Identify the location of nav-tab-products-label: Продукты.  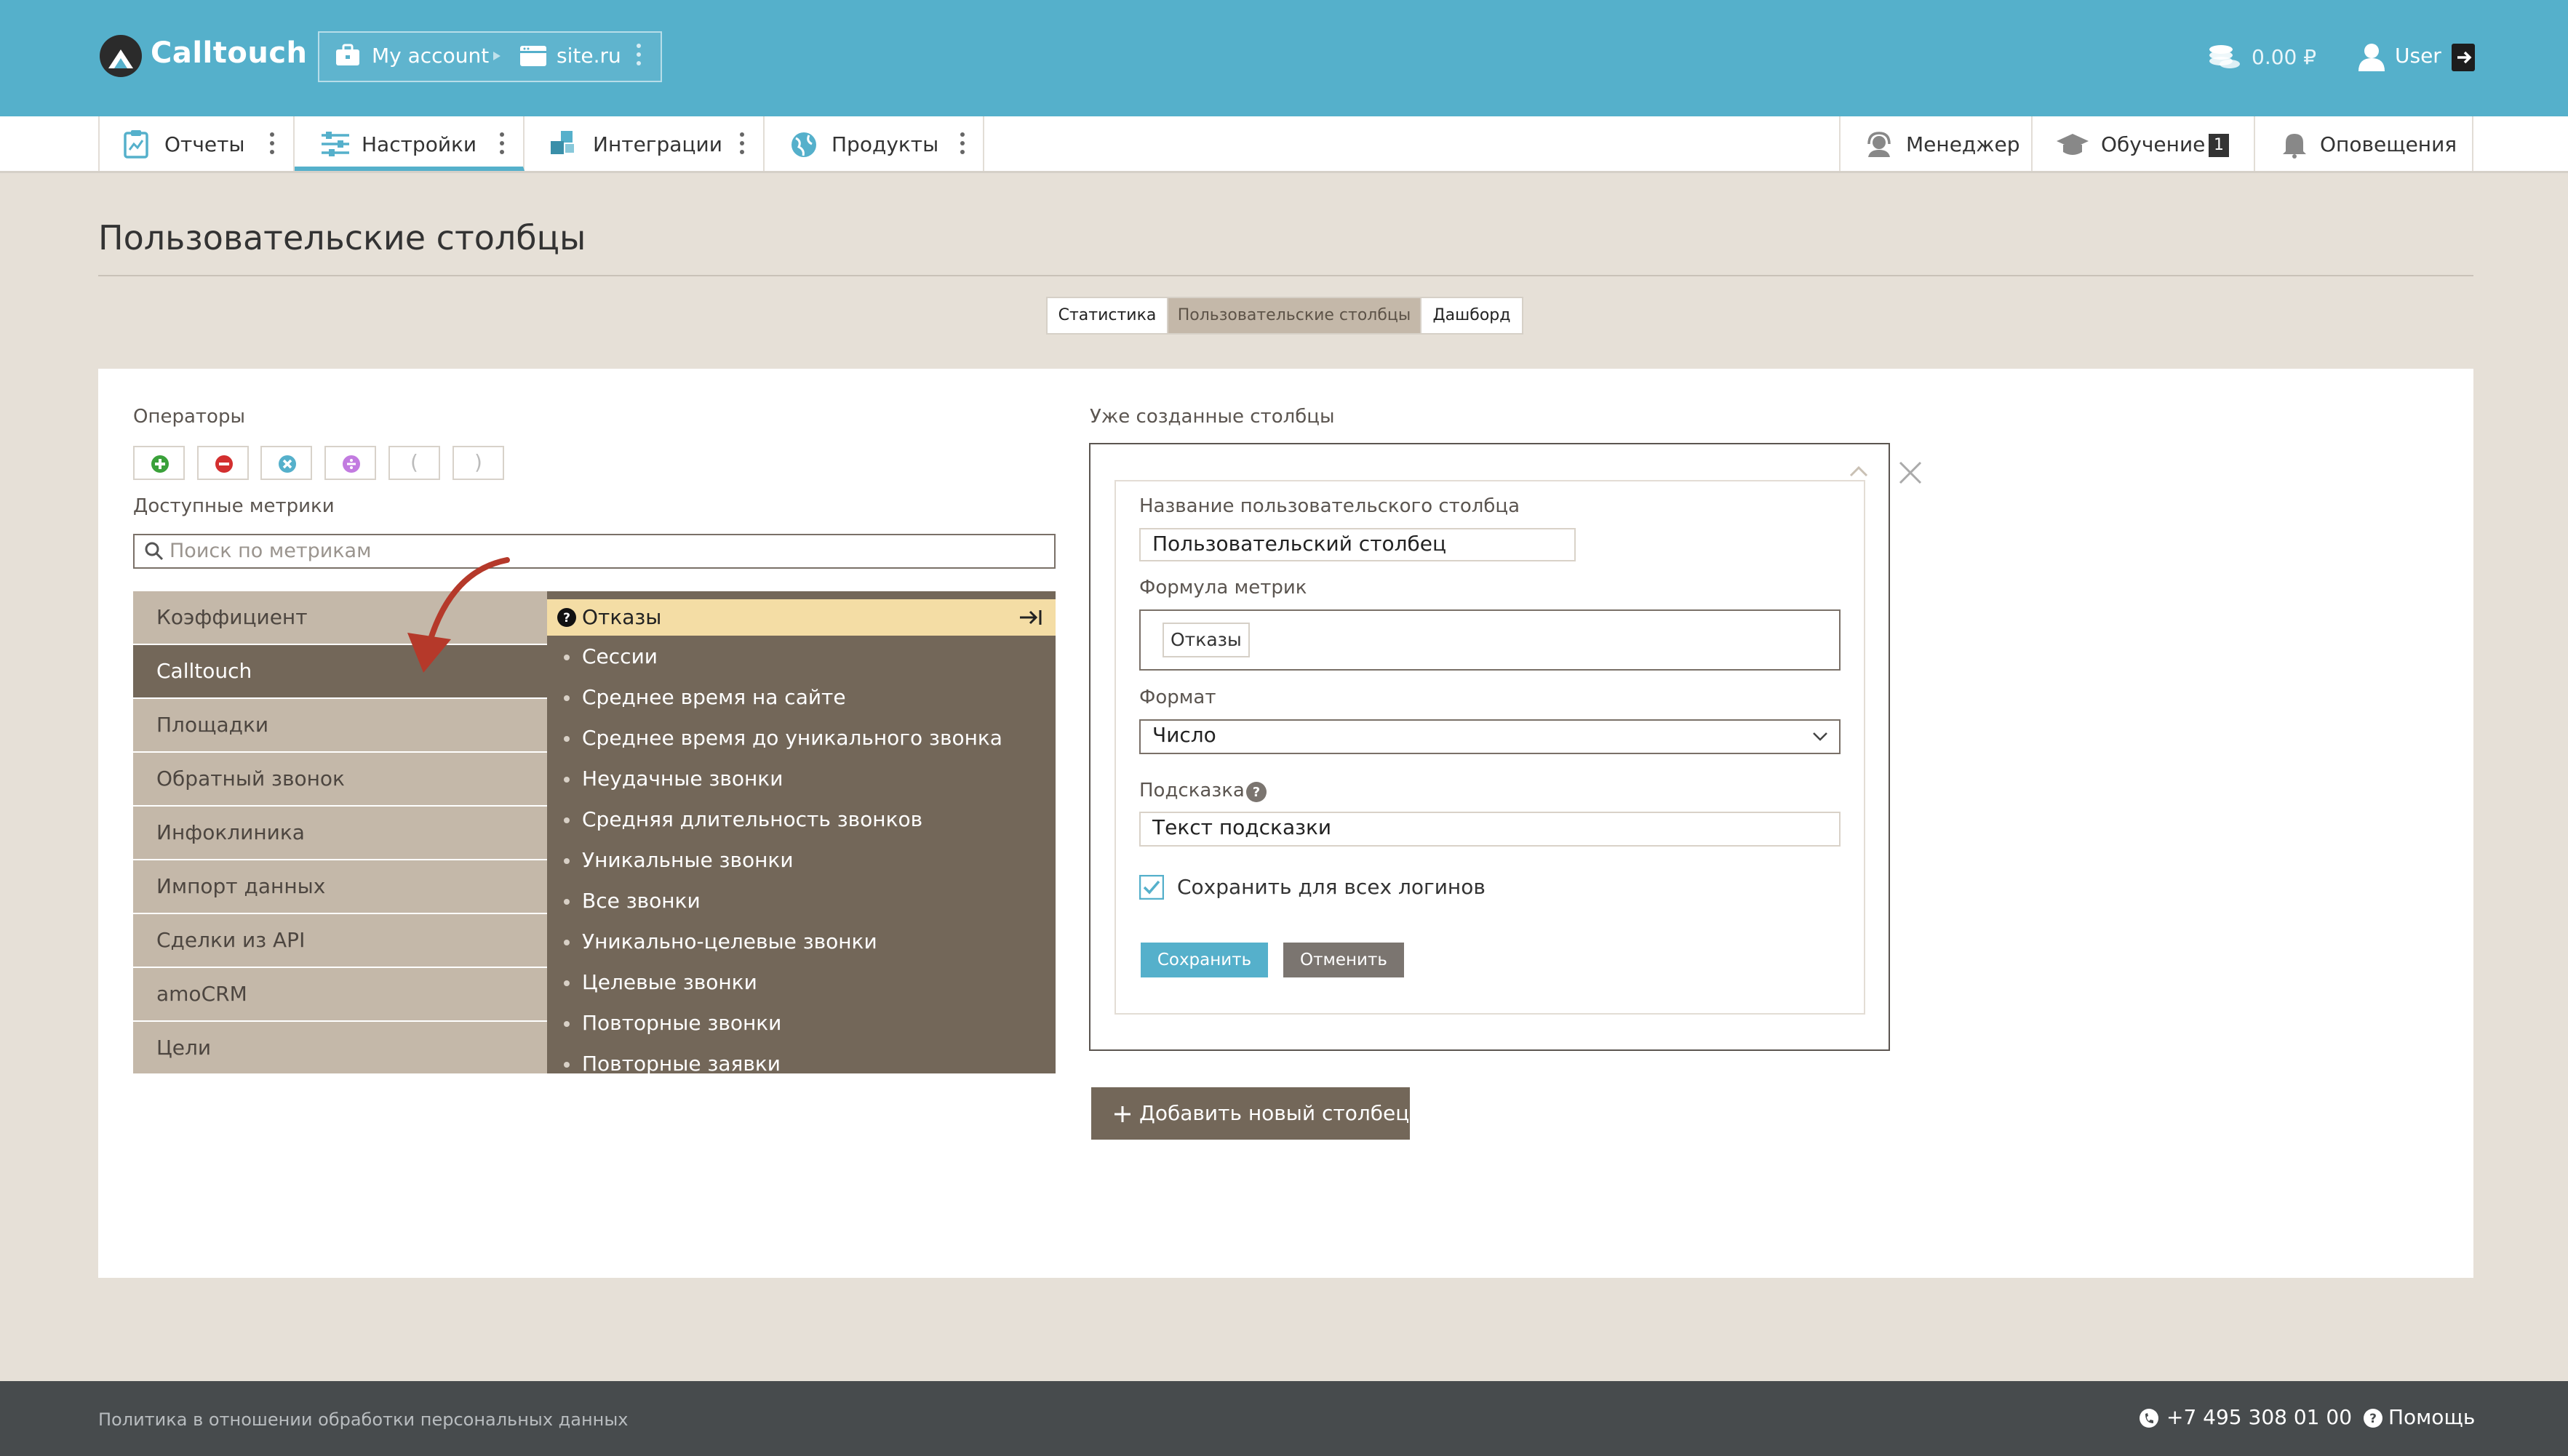
(885, 144).